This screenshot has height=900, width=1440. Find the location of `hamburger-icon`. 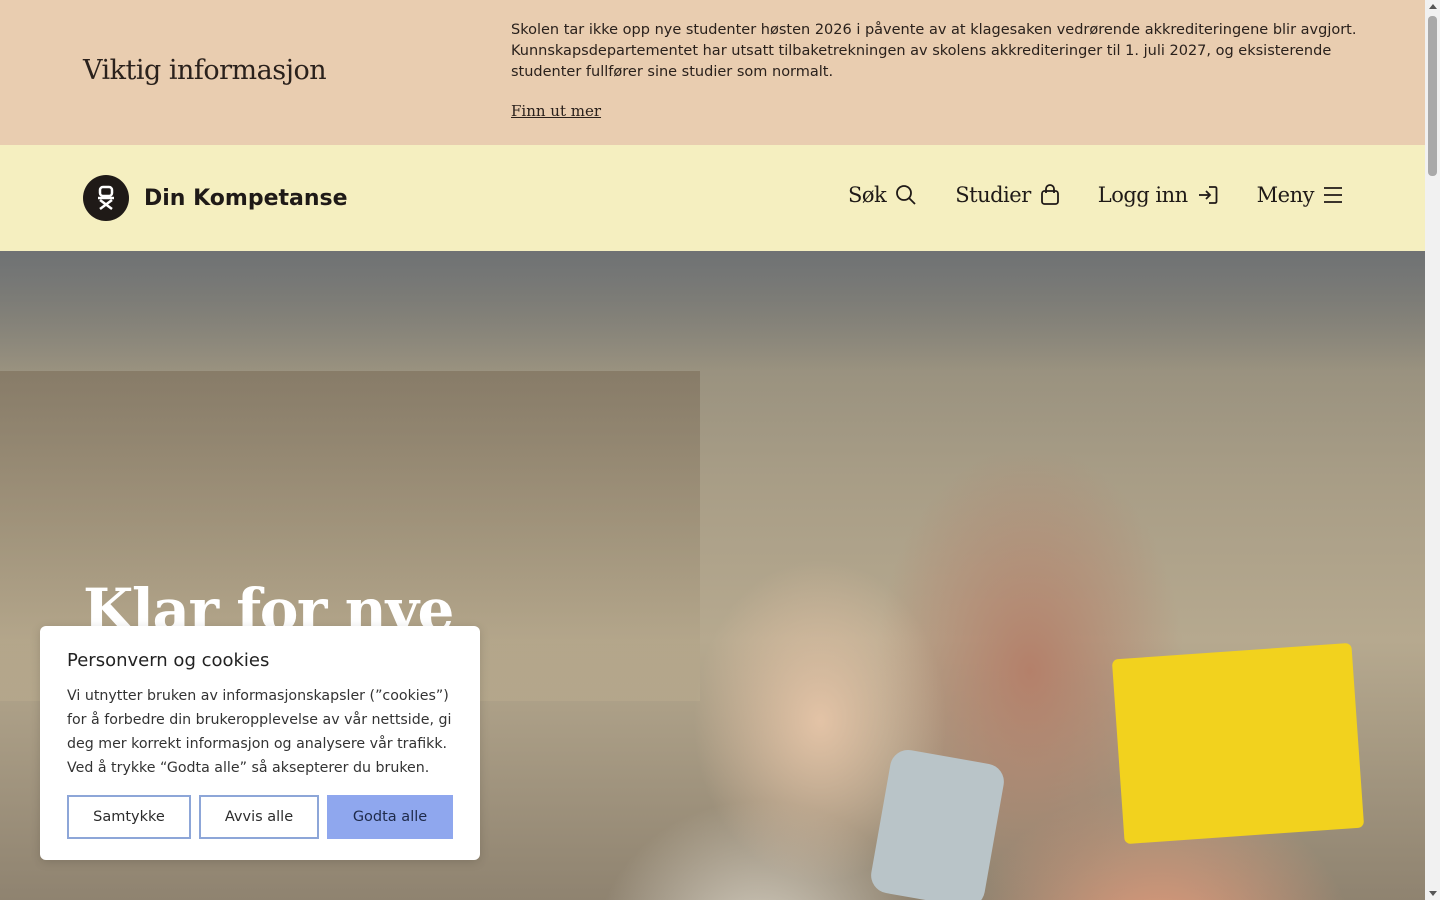

hamburger-icon is located at coordinates (1333, 195).